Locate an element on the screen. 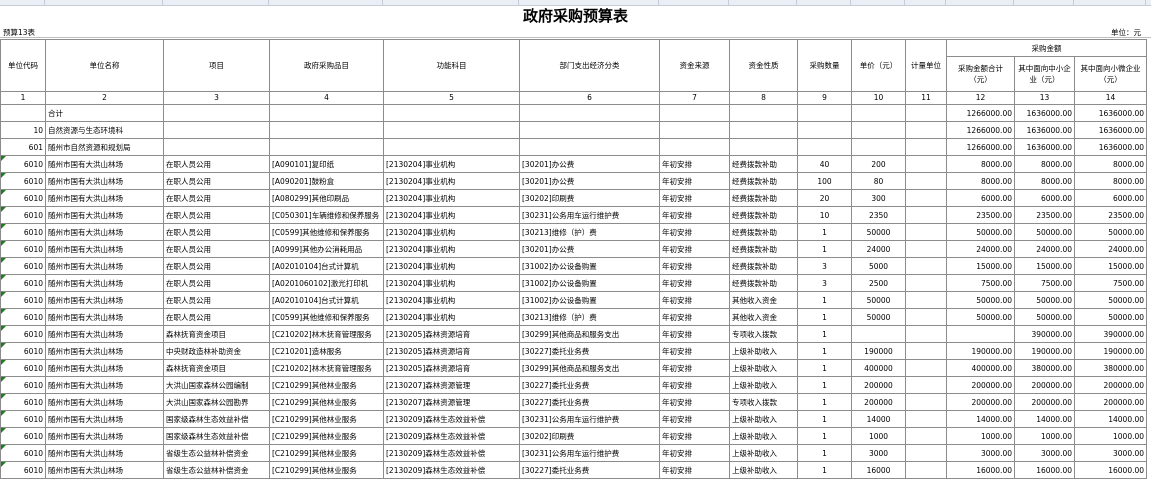 The image size is (1151, 500). cell-qty: 20 is located at coordinates (824, 198).